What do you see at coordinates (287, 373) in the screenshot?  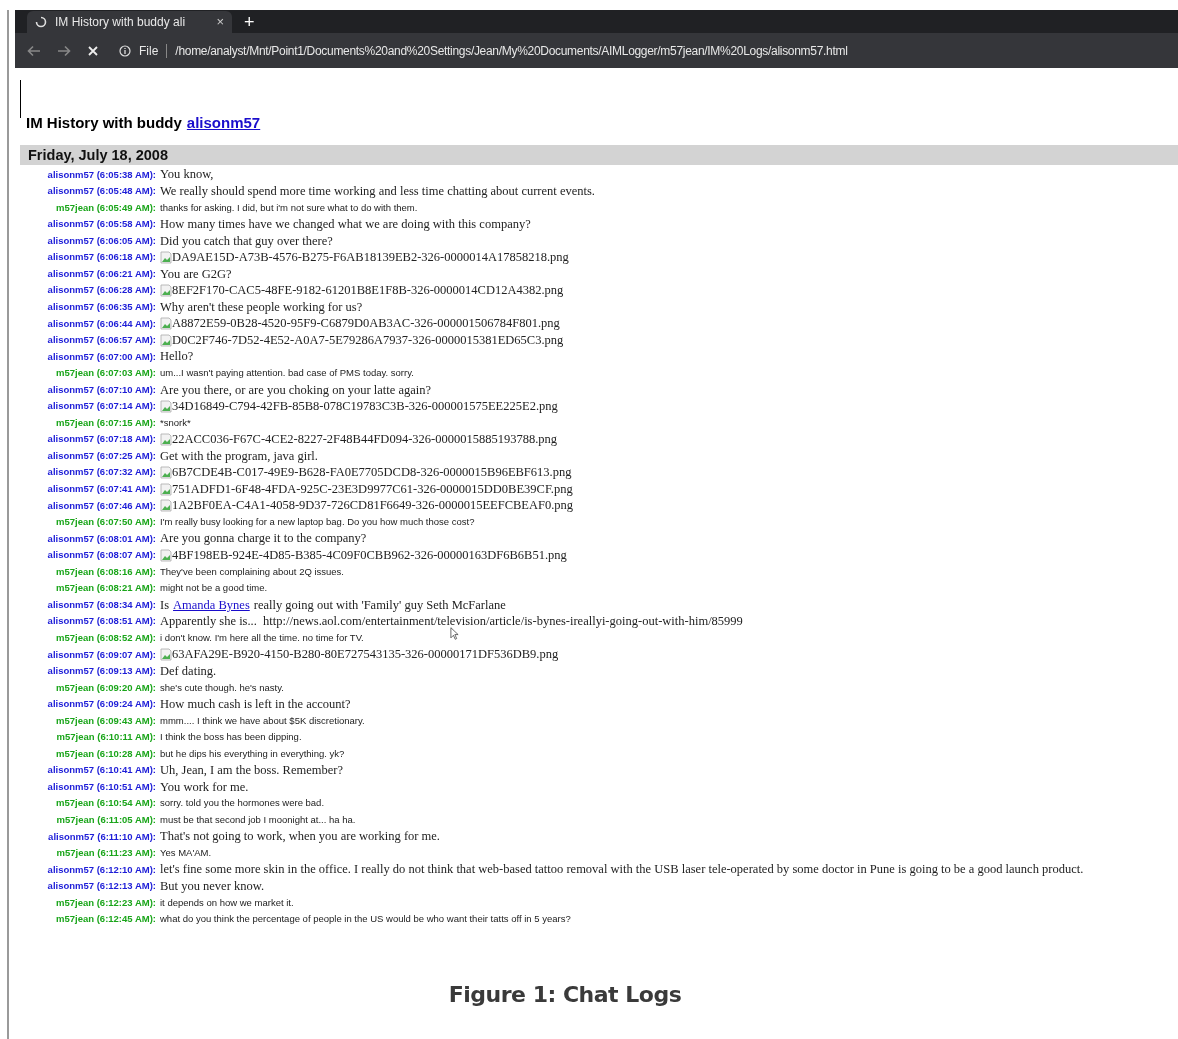 I see `message-text: um...I wasn't paying attention. bad case of PMS today. sorry.` at bounding box center [287, 373].